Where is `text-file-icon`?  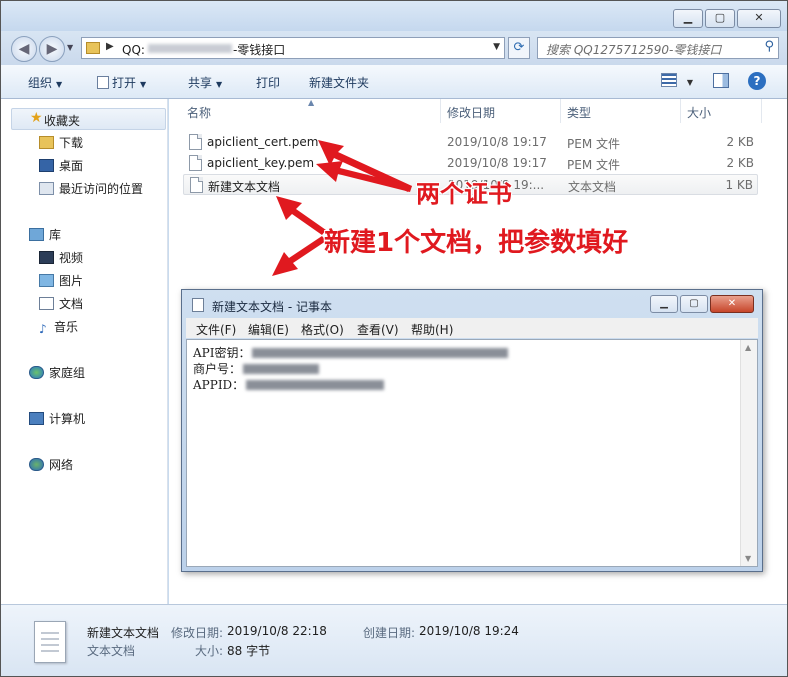 text-file-icon is located at coordinates (196, 185).